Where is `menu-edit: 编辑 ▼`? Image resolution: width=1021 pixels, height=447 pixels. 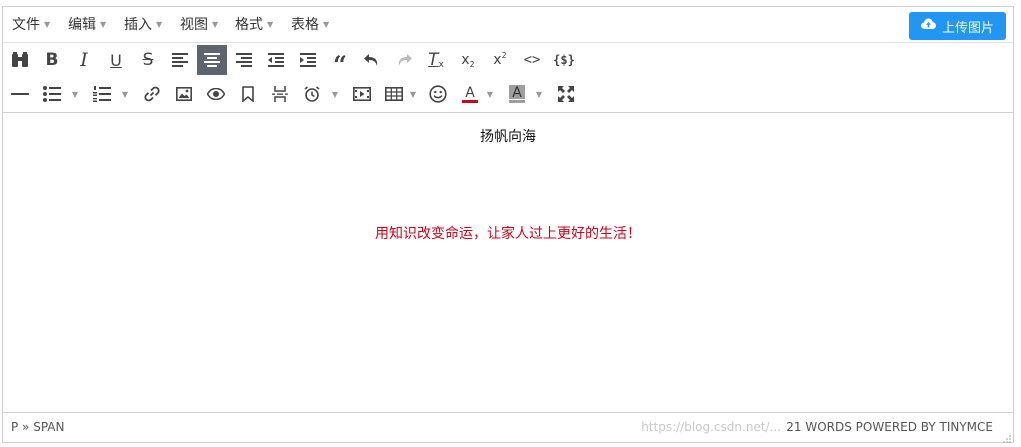
menu-edit: 编辑 ▼ is located at coordinates (87, 24).